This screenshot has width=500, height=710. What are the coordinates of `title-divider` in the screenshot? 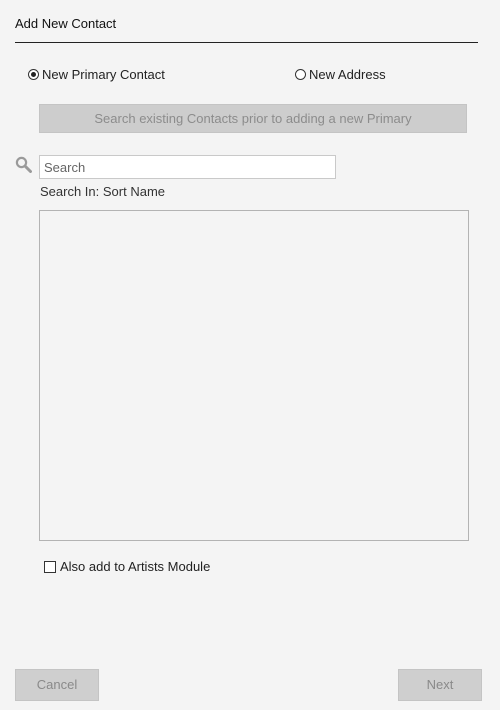 It's located at (246, 42).